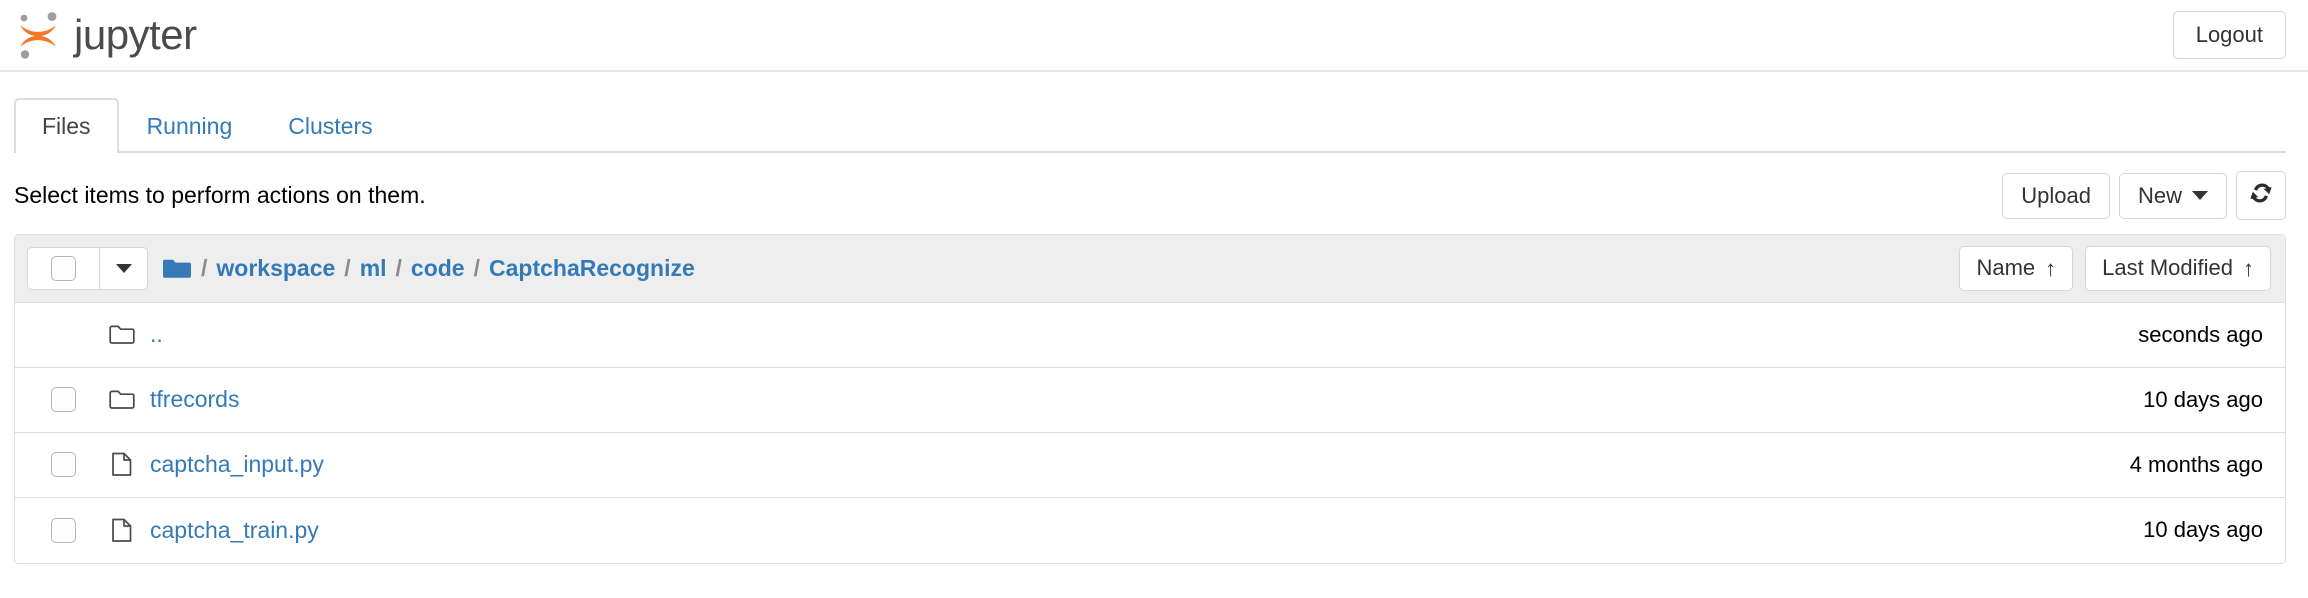 Image resolution: width=2308 pixels, height=598 pixels. What do you see at coordinates (1150, 465) in the screenshot?
I see `table-row: captcha_input.py 4 months ago` at bounding box center [1150, 465].